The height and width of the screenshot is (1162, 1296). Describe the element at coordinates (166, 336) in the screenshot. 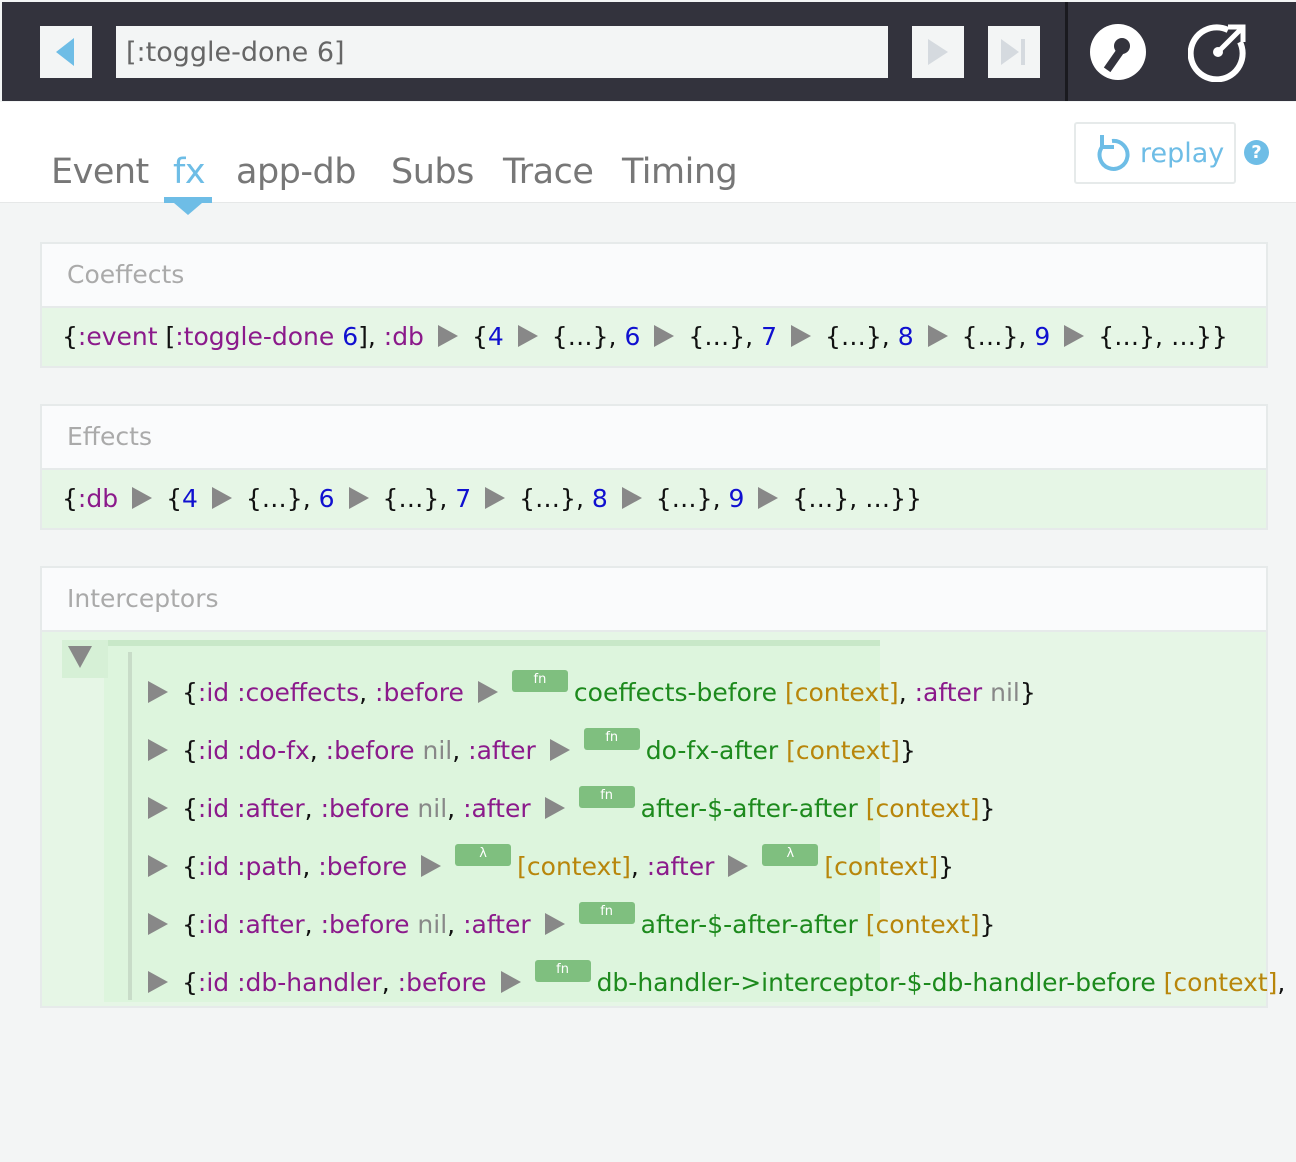

I see `punctuation: [` at that location.